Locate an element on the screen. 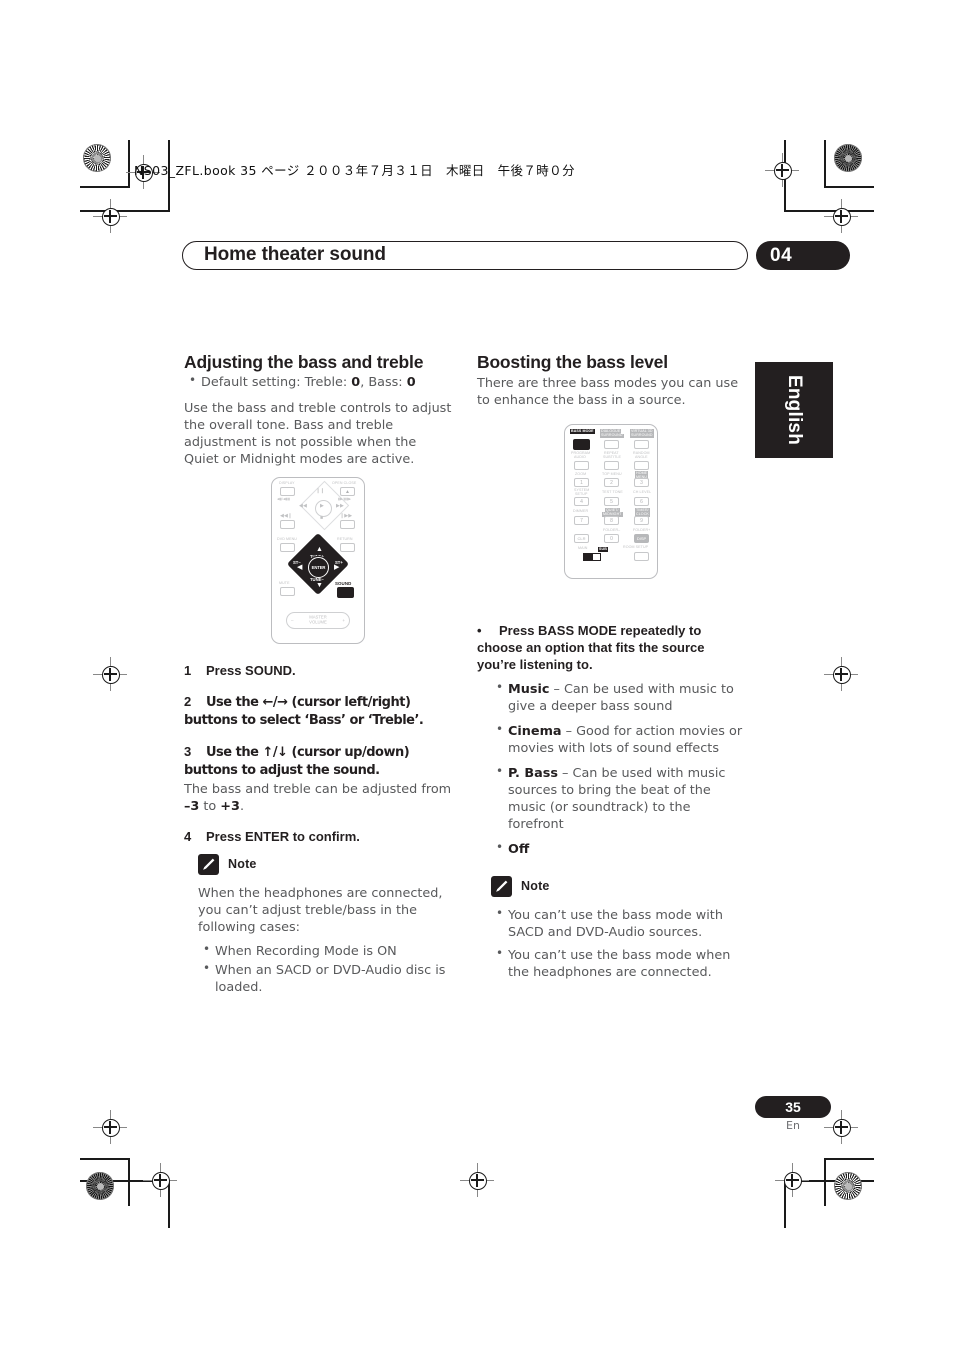 This screenshot has height=1351, width=954. step-2-number: 2 is located at coordinates (188, 702).